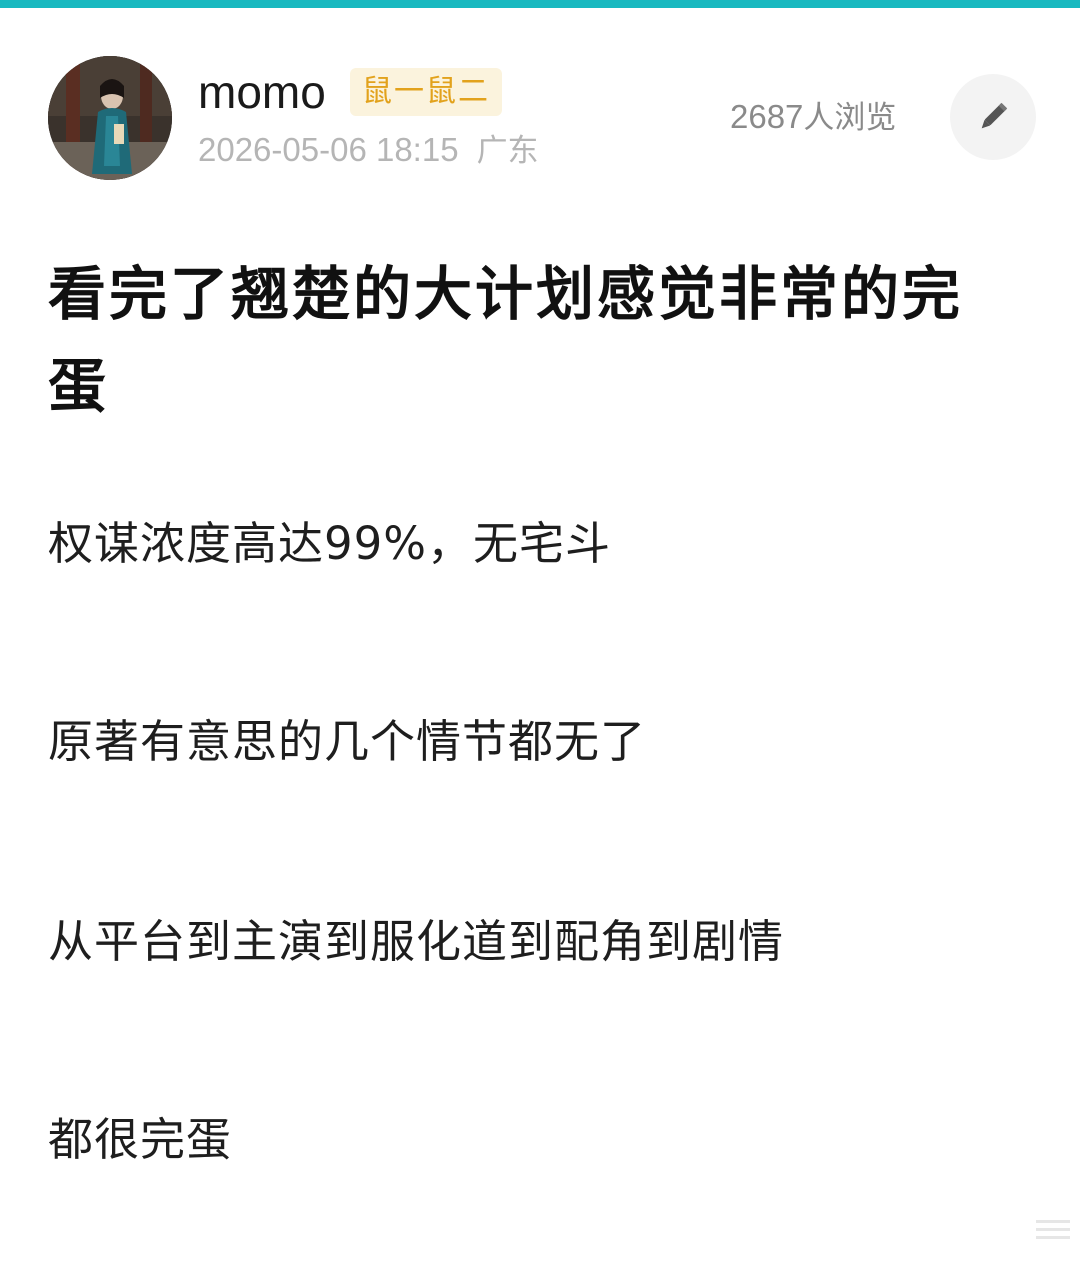  Describe the element at coordinates (347, 741) in the screenshot. I see `post-paragraph: 原著有意思的几个情节都无了` at that location.